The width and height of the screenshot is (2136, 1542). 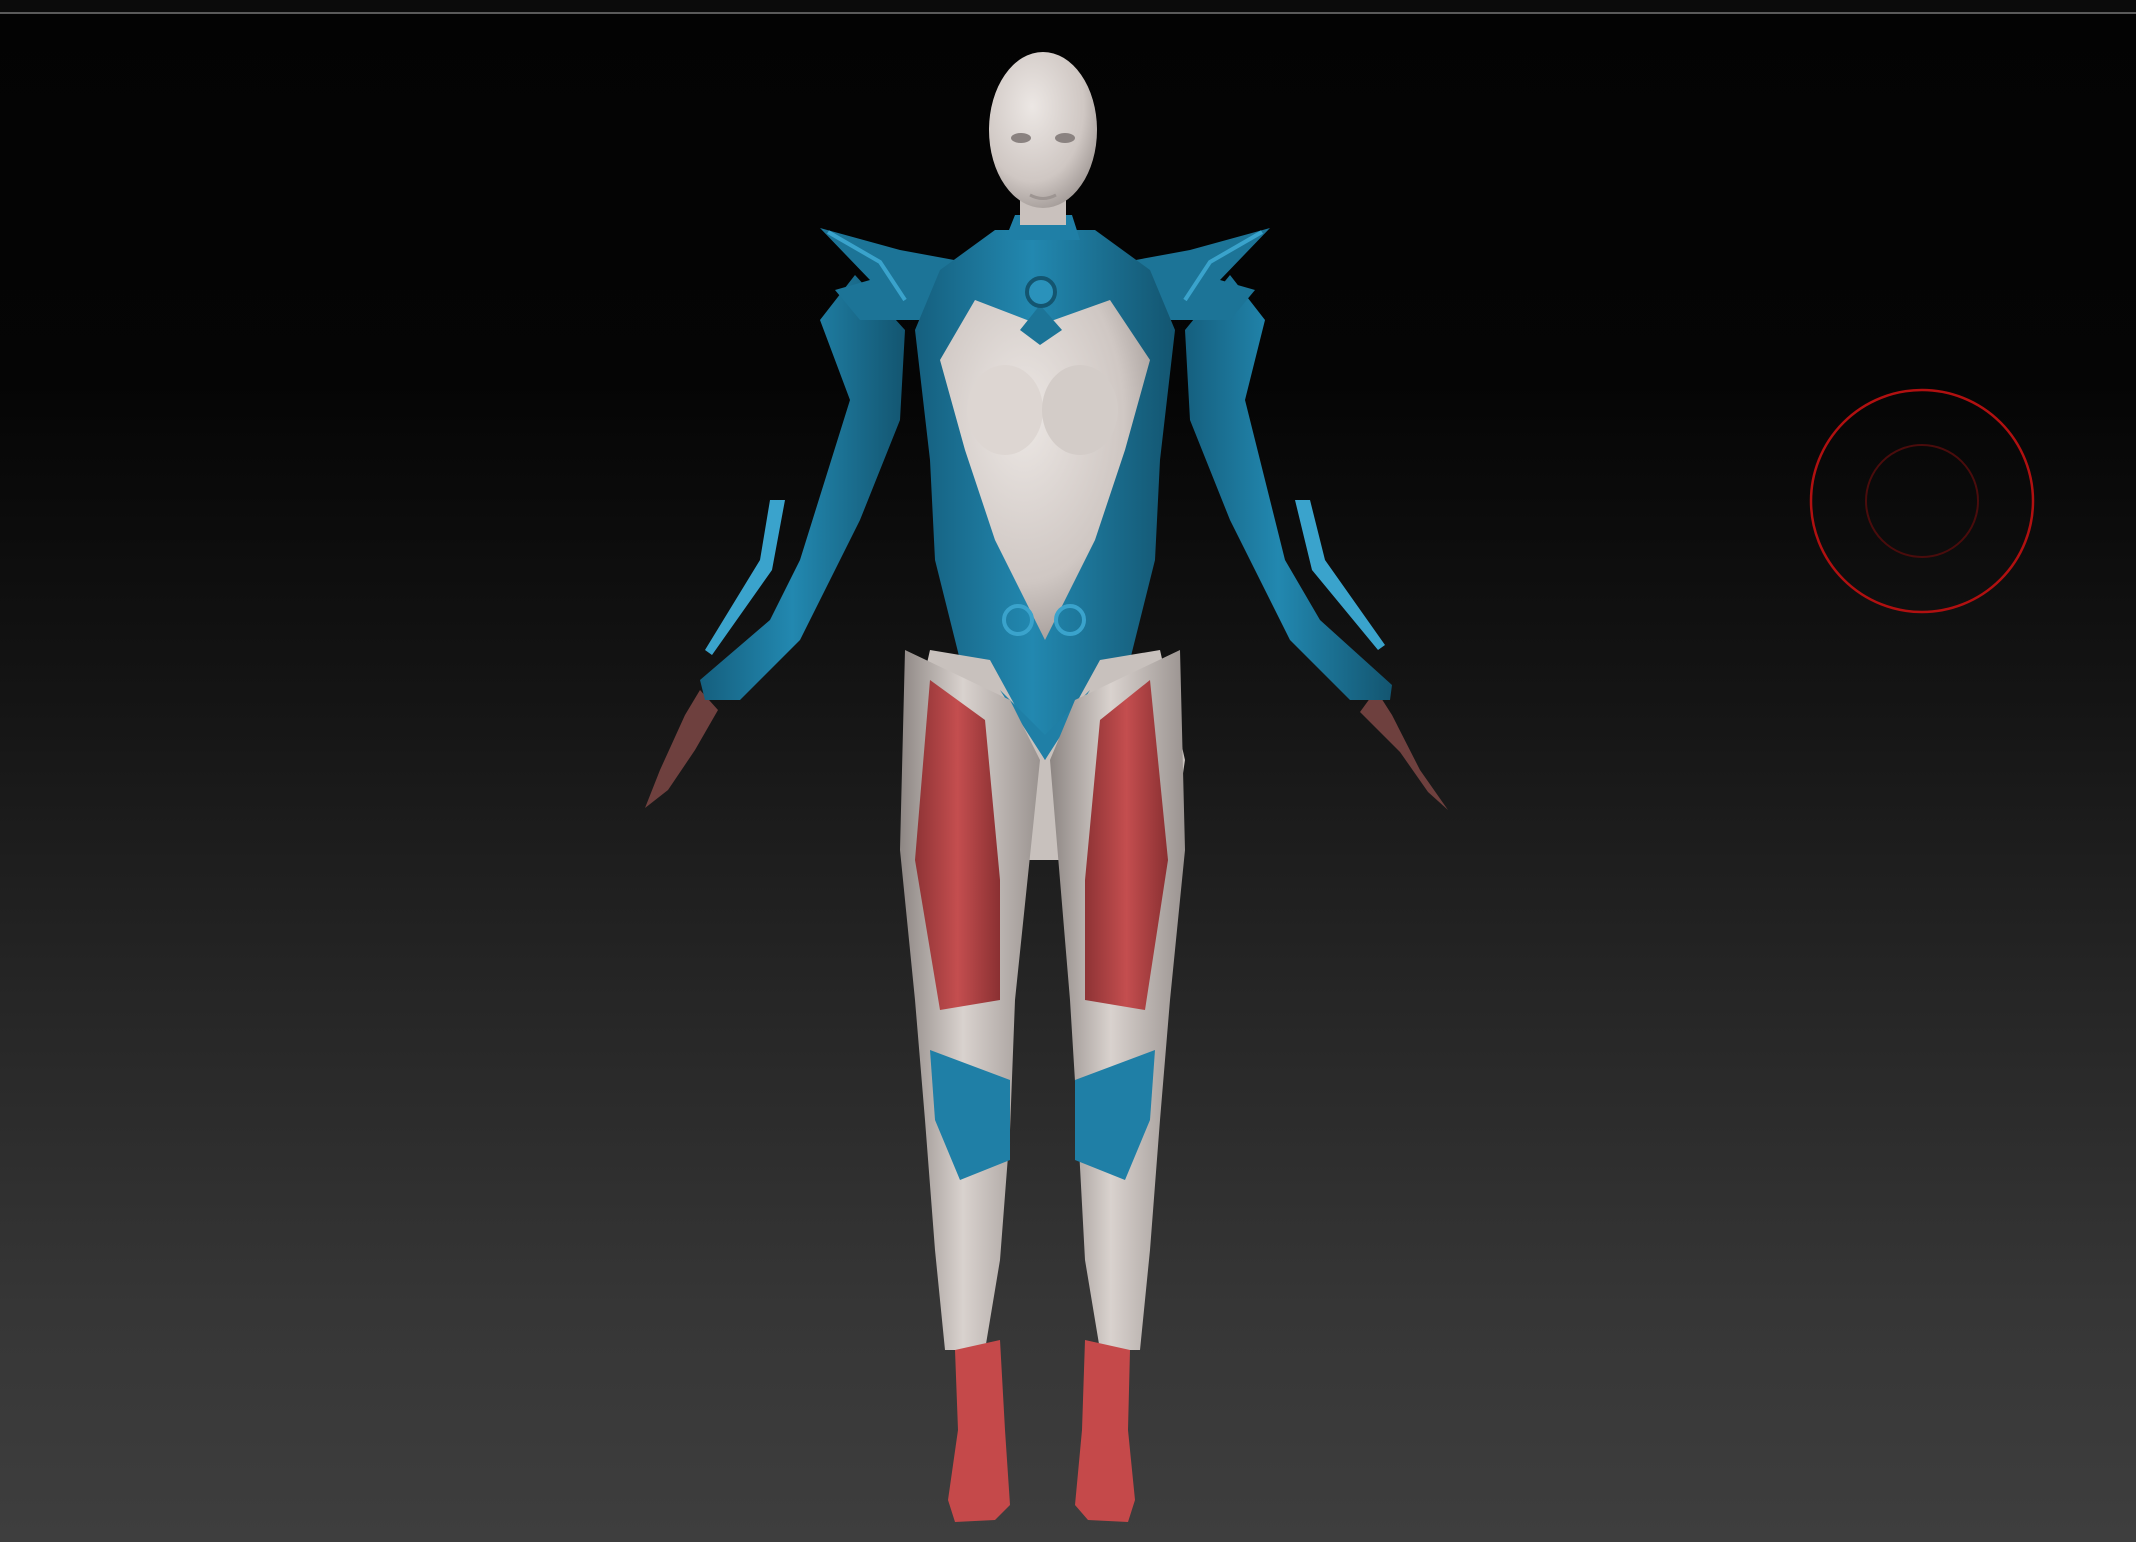 What do you see at coordinates (1043, 146) in the screenshot?
I see `head` at bounding box center [1043, 146].